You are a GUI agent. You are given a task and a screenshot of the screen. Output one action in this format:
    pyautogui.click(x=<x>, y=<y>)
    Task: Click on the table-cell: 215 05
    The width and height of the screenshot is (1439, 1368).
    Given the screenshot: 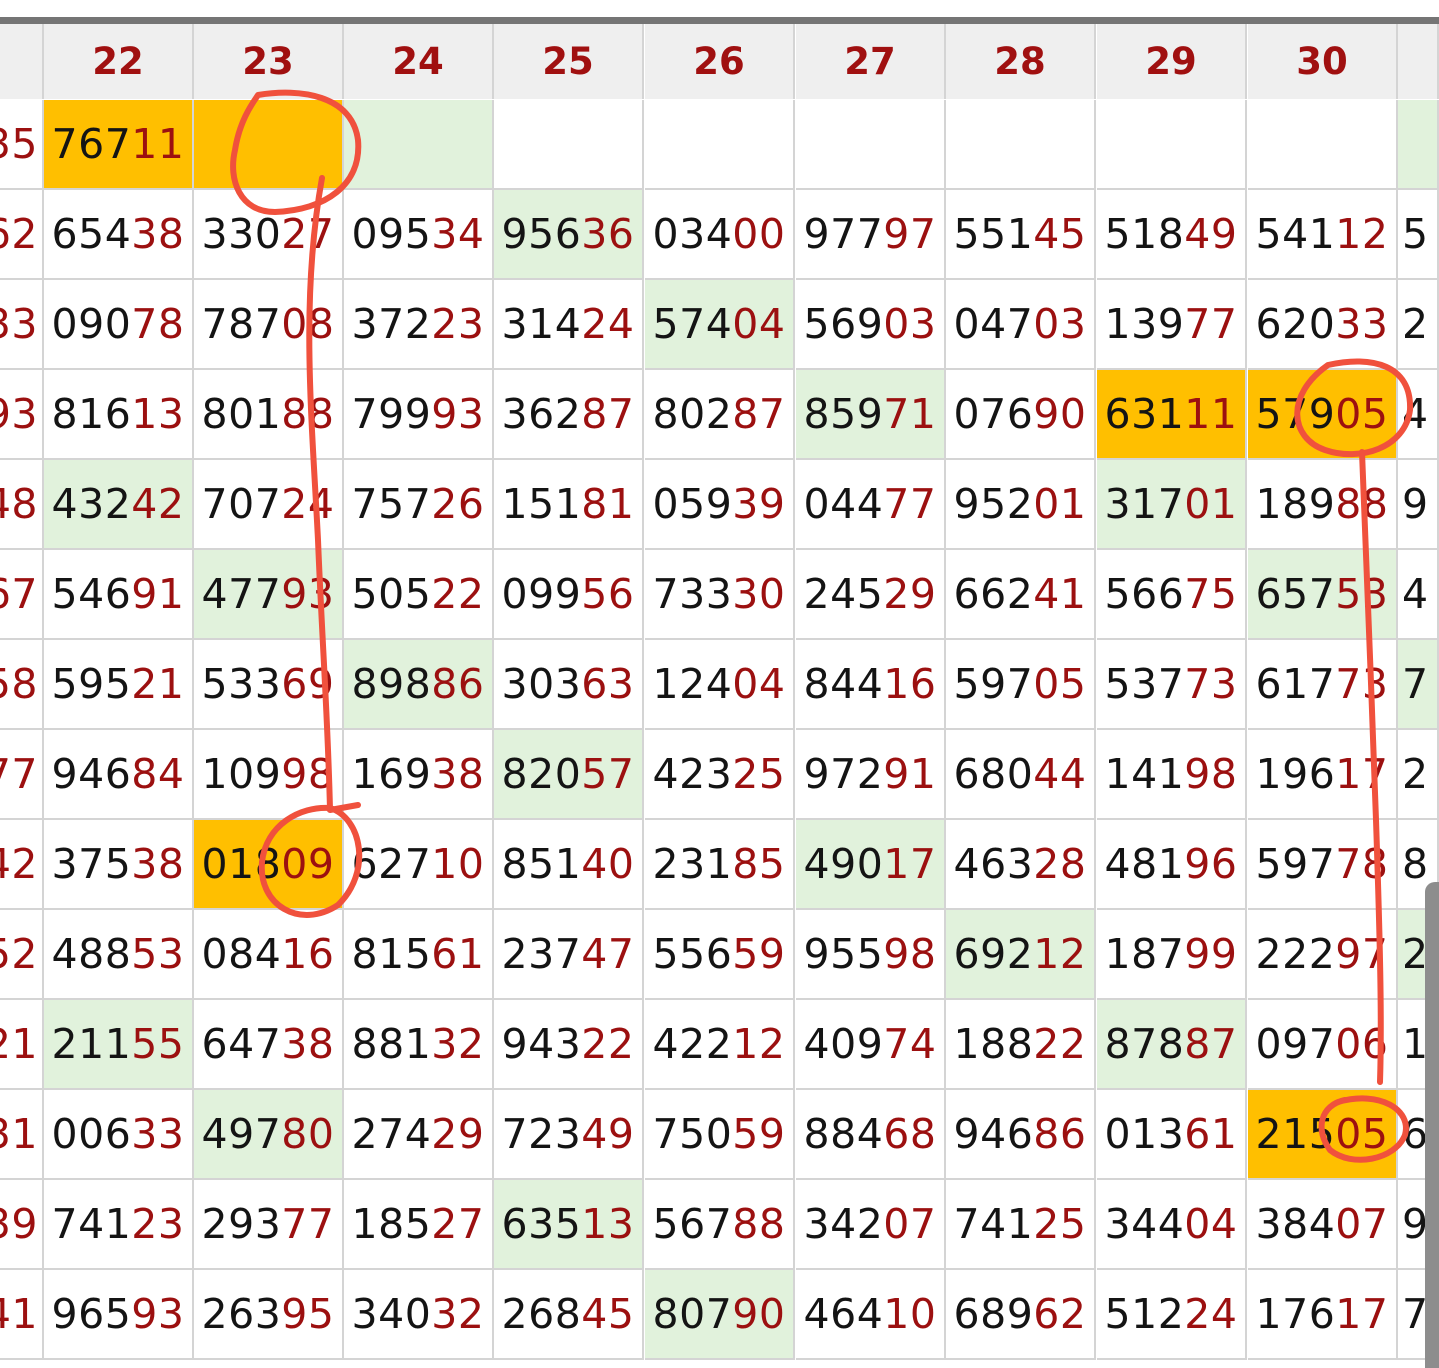 What is the action you would take?
    pyautogui.click(x=1323, y=1135)
    